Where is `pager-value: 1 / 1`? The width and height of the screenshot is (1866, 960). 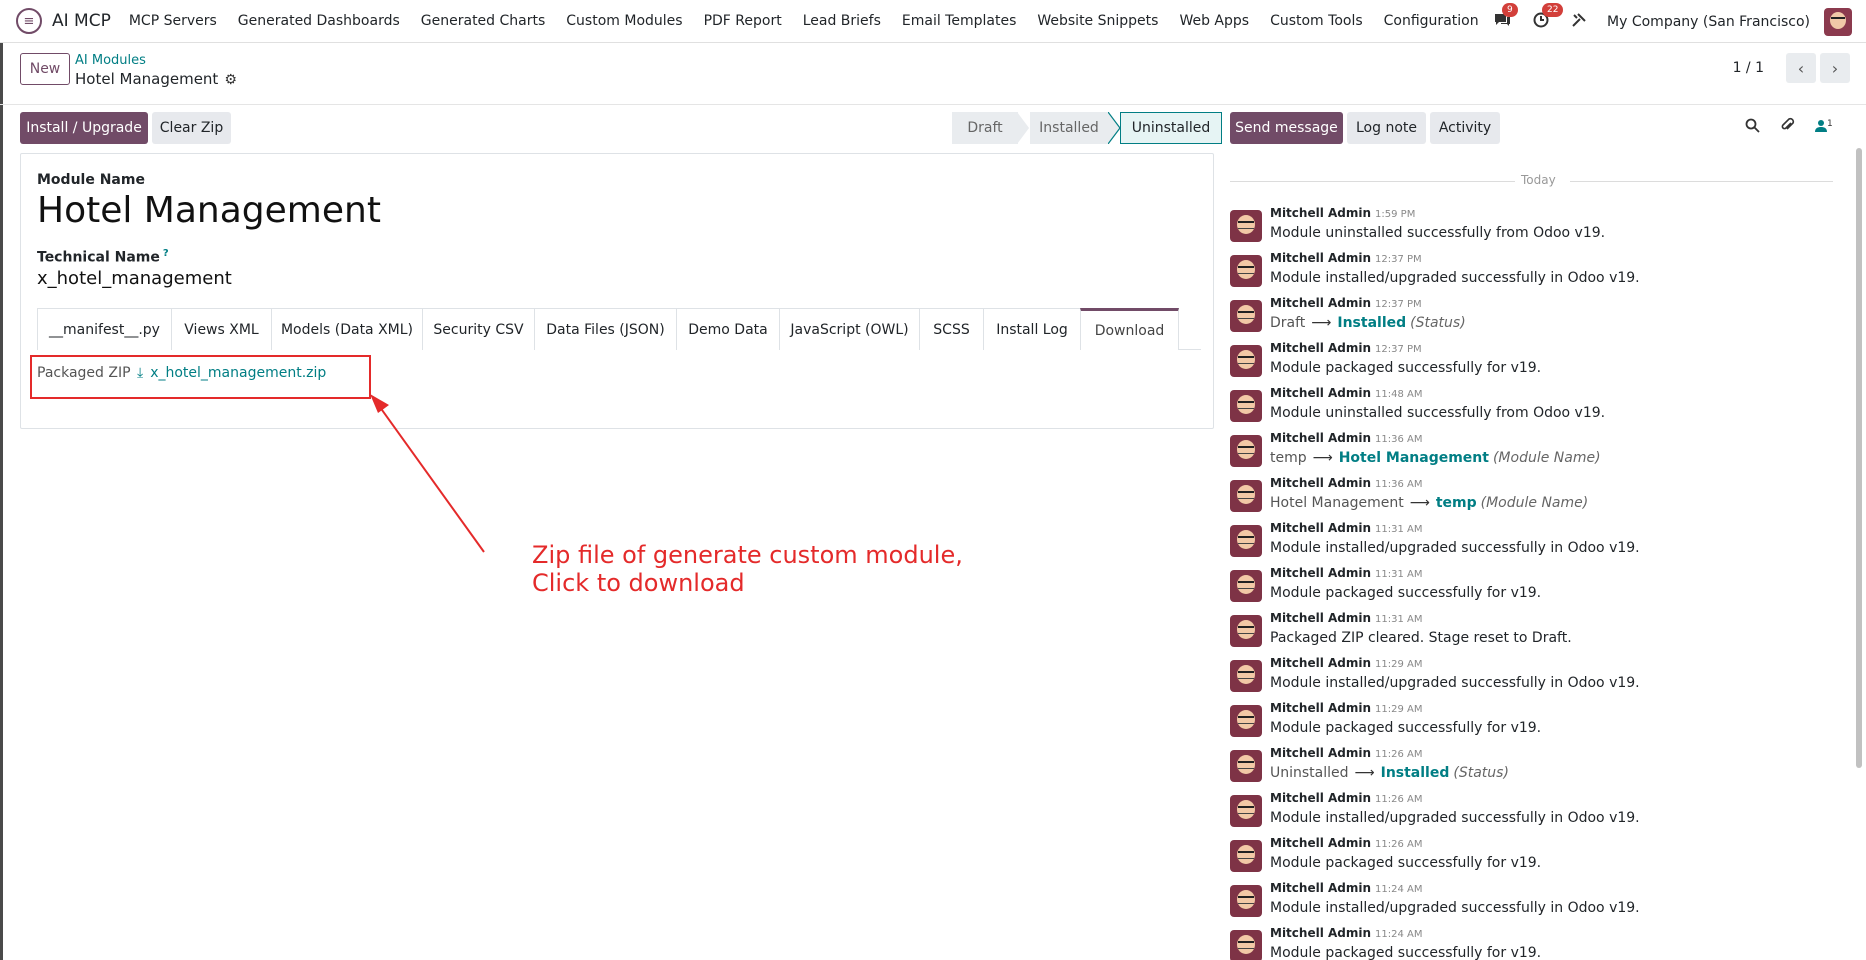
pager-value: 1 / 1 is located at coordinates (1748, 68).